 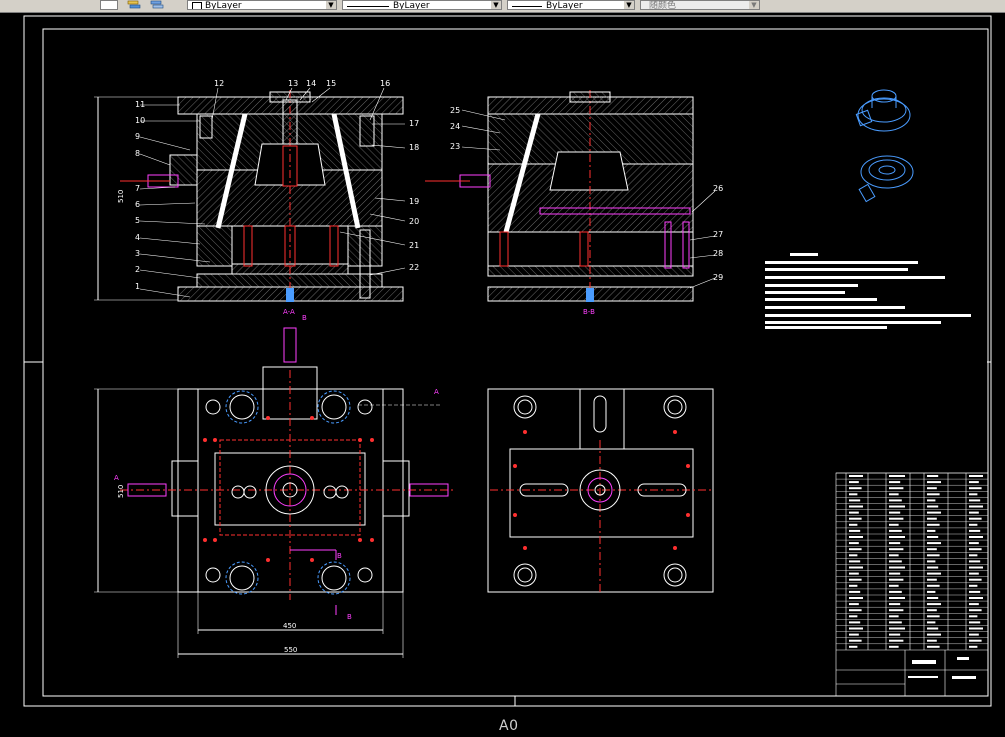 I want to click on part-number-label: 24, so click(x=455, y=126).